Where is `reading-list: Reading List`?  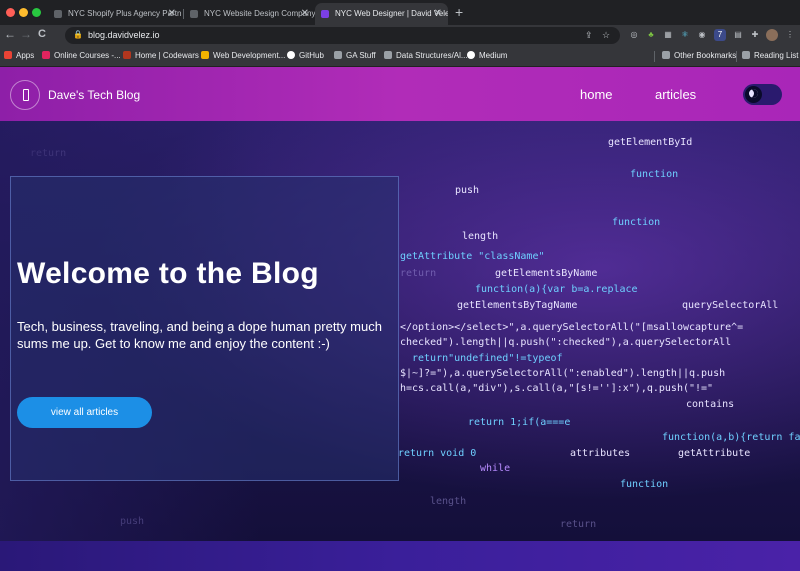
reading-list: Reading List is located at coordinates (770, 55).